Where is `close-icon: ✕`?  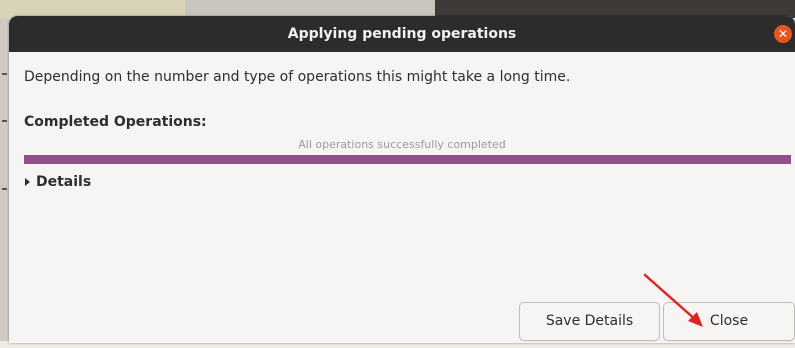
close-icon: ✕ is located at coordinates (783, 34).